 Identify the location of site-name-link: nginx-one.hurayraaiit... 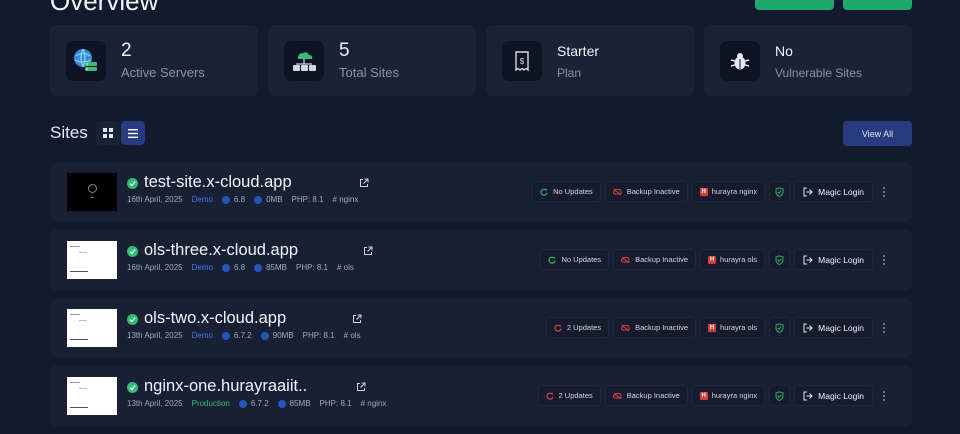
(225, 386).